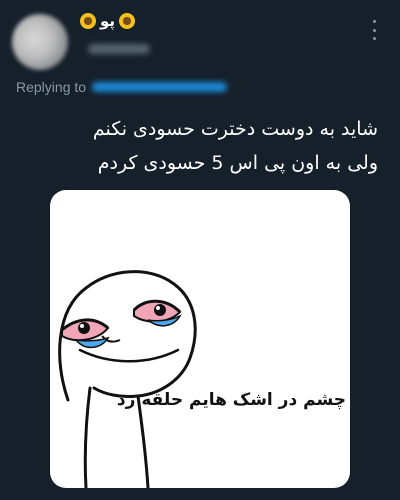 This screenshot has width=400, height=500. What do you see at coordinates (231, 400) in the screenshot?
I see `meme-caption: چشم در اشک هایم حلقه زد` at bounding box center [231, 400].